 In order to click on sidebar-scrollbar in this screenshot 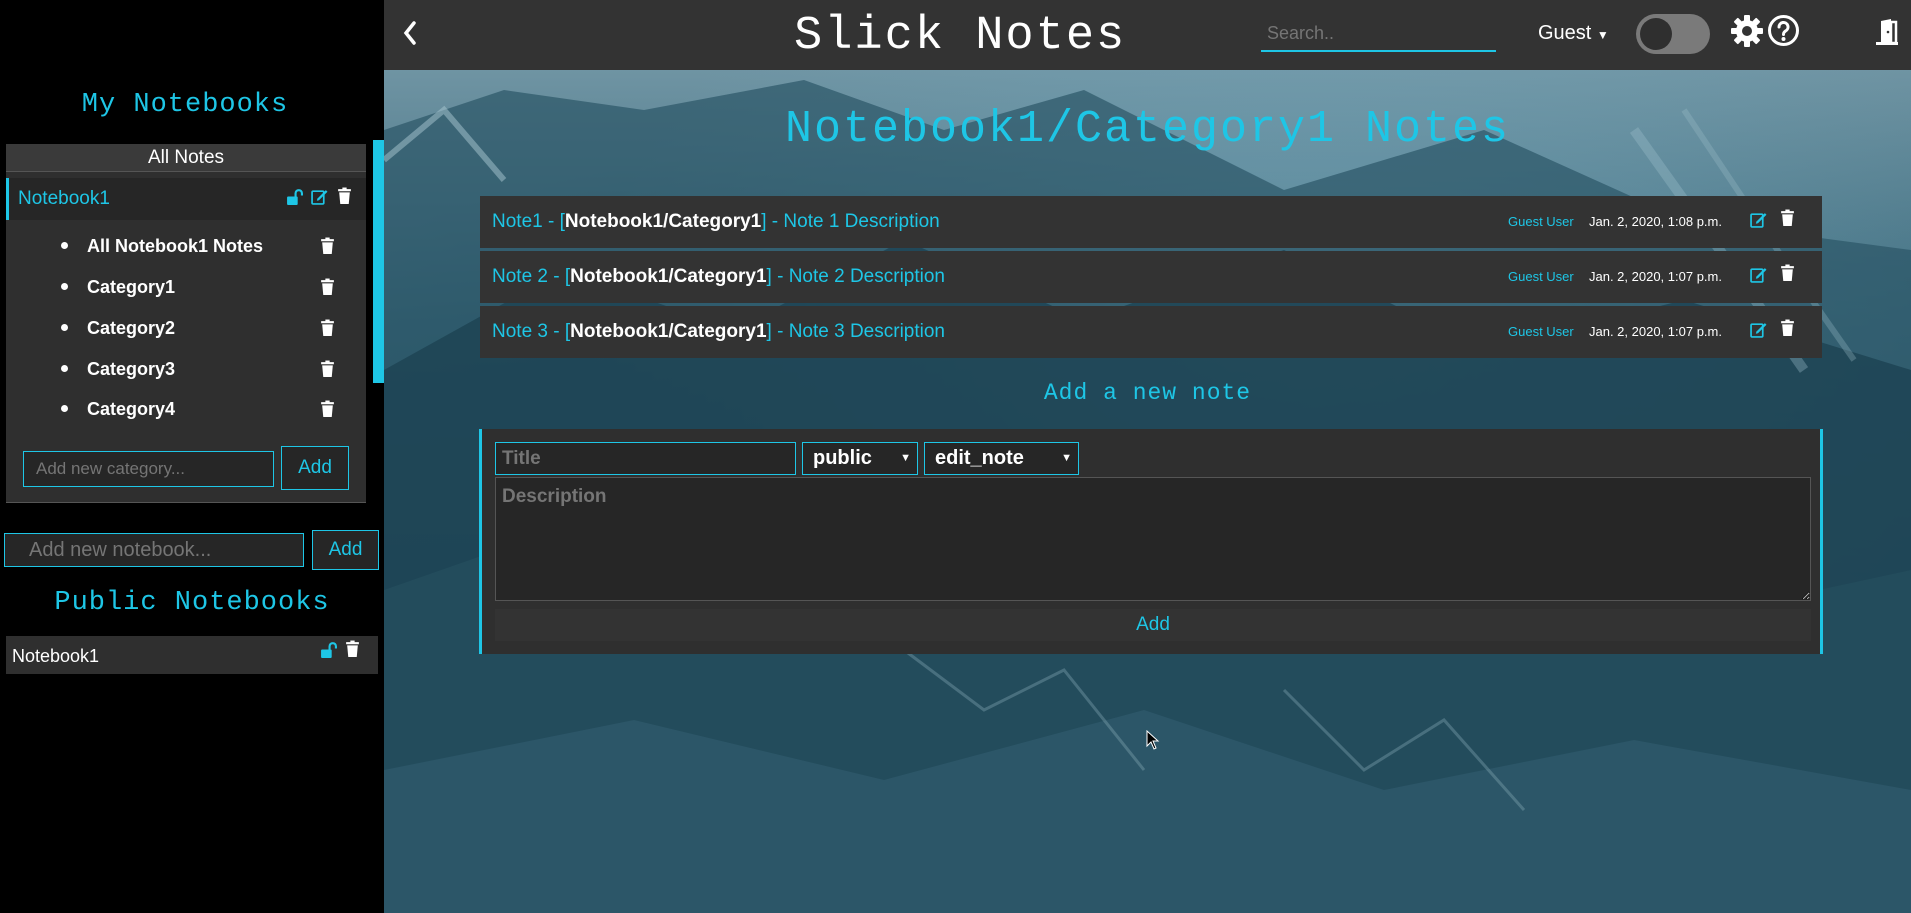, I will do `click(378, 261)`.